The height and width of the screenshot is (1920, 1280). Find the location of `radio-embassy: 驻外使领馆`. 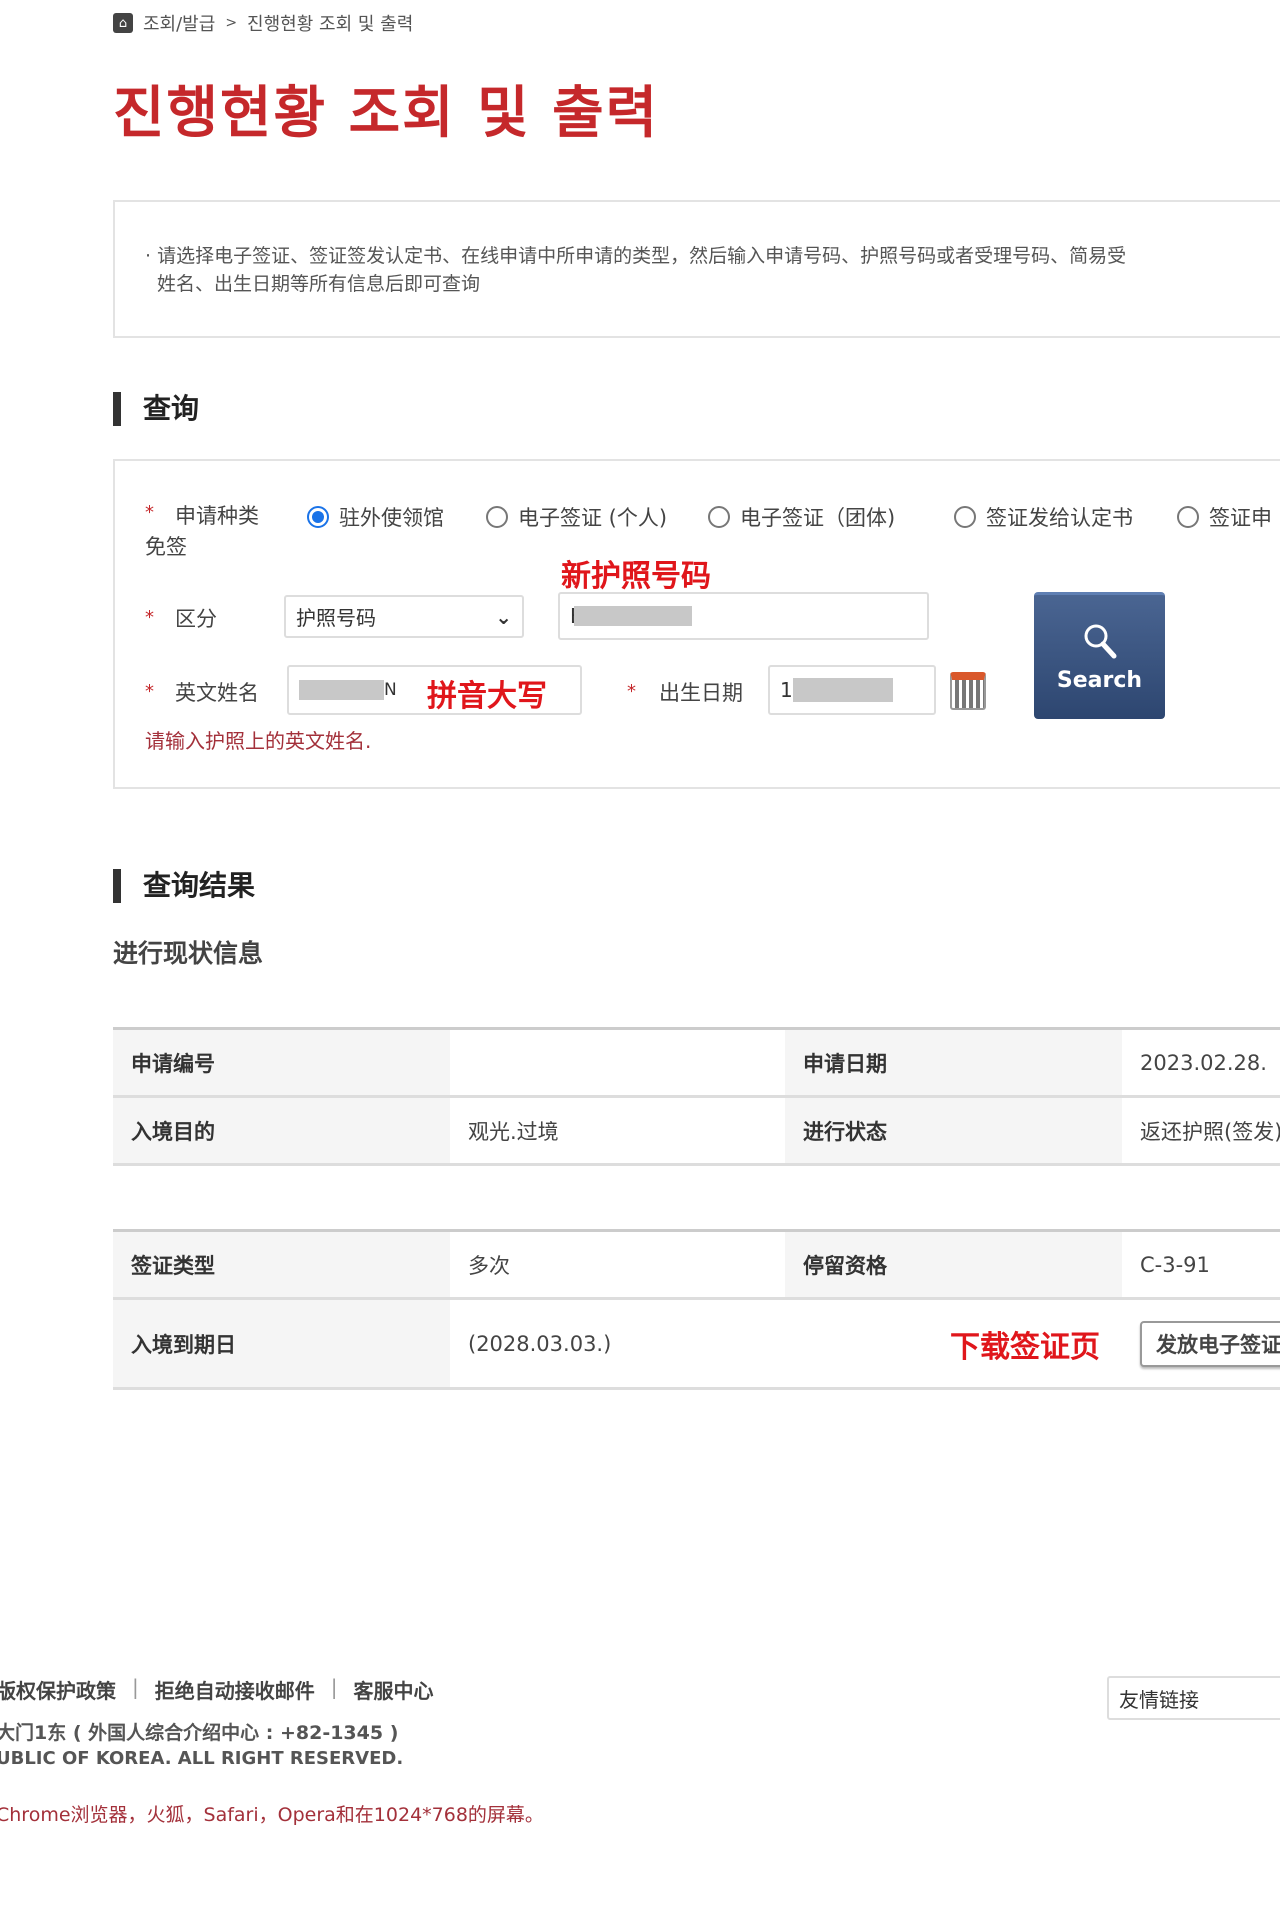

radio-embassy: 驻外使领馆 is located at coordinates (375, 517).